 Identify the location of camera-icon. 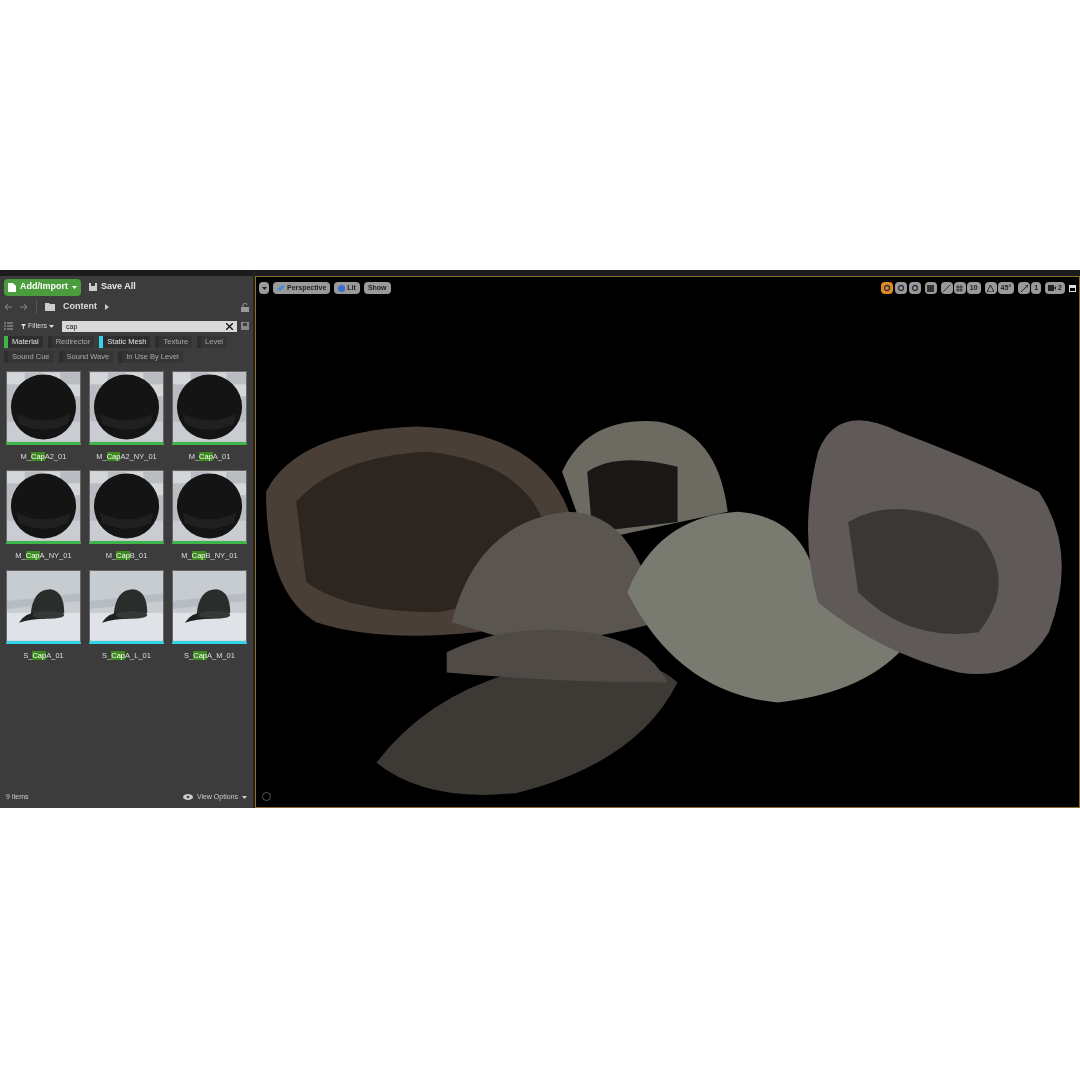
(1052, 288).